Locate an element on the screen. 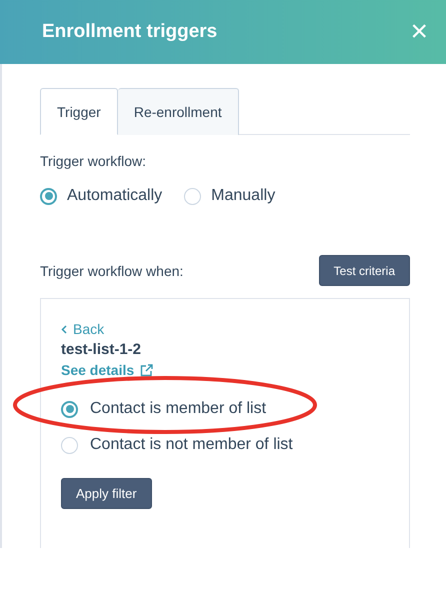  tab: Re-enrollment is located at coordinates (178, 111).